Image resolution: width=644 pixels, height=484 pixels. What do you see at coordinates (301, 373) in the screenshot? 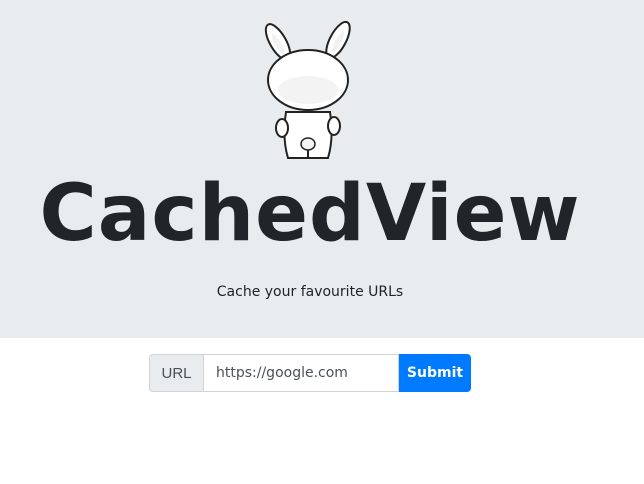
I see `url-input` at bounding box center [301, 373].